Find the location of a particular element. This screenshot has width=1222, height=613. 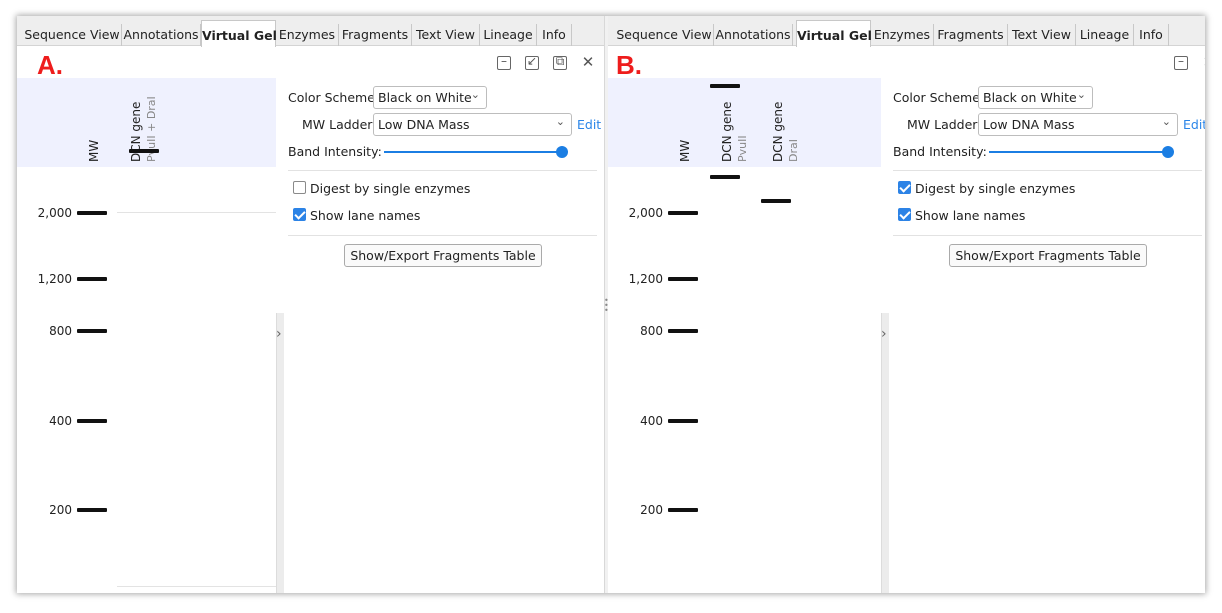

lane-enzyme-2: DraI is located at coordinates (793, 150).